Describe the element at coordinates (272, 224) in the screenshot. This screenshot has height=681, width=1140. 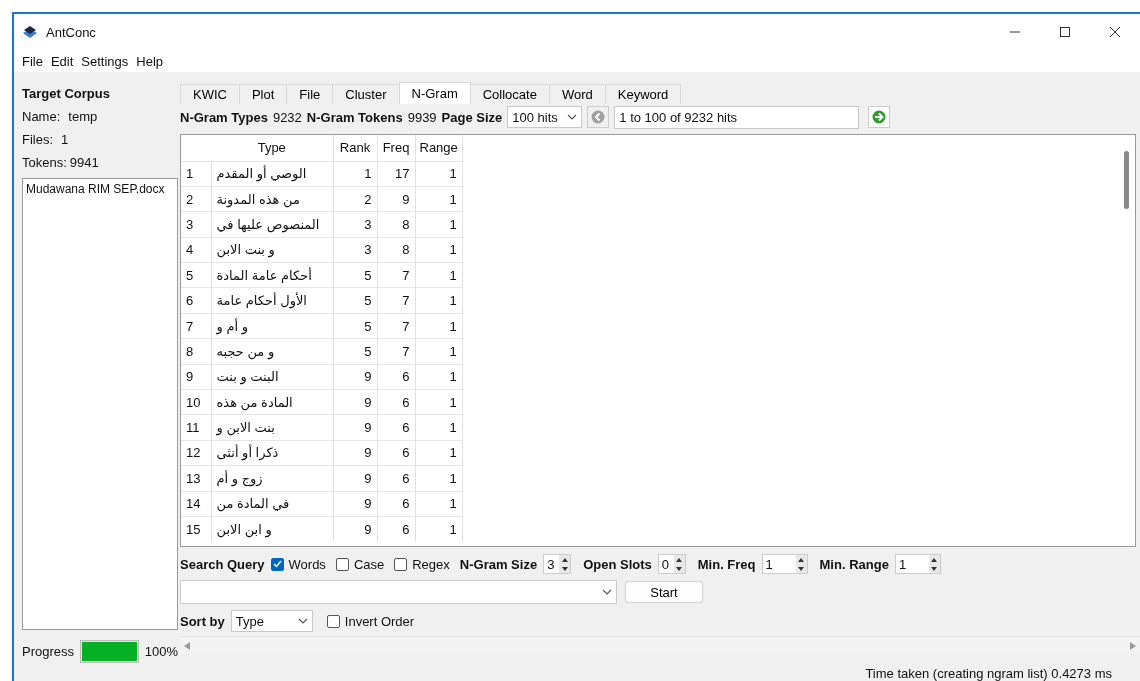
I see `table-cell: المنصوص عليها في` at that location.